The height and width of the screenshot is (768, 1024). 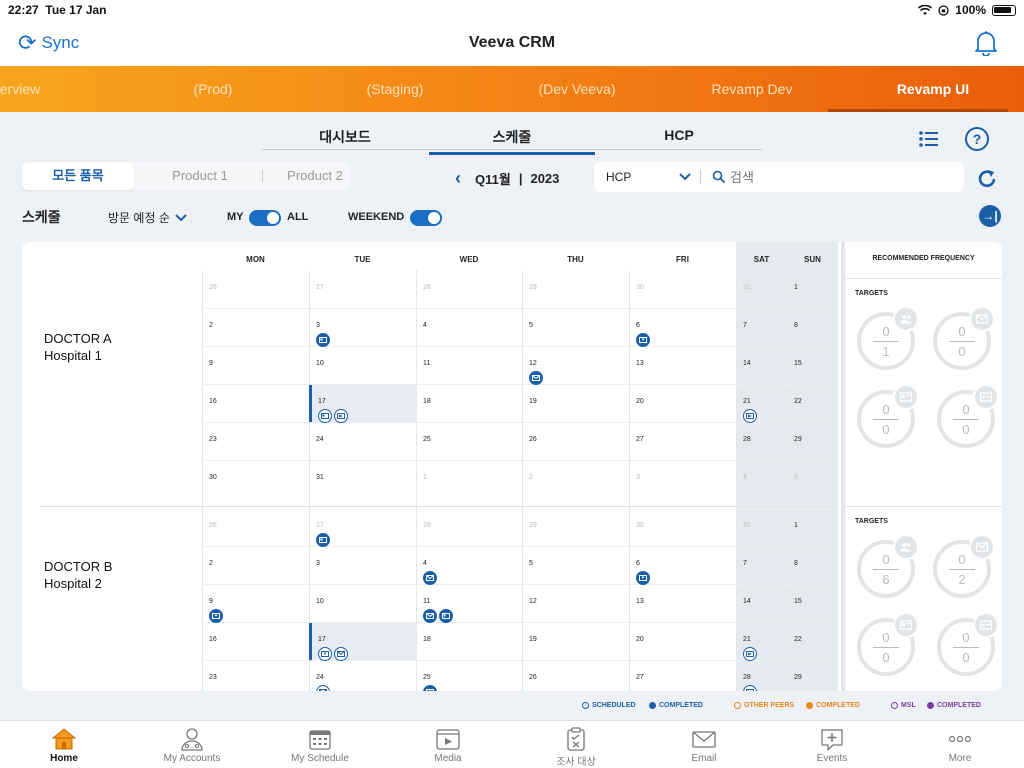 I want to click on collapse-panel-icon: →|, so click(x=990, y=216).